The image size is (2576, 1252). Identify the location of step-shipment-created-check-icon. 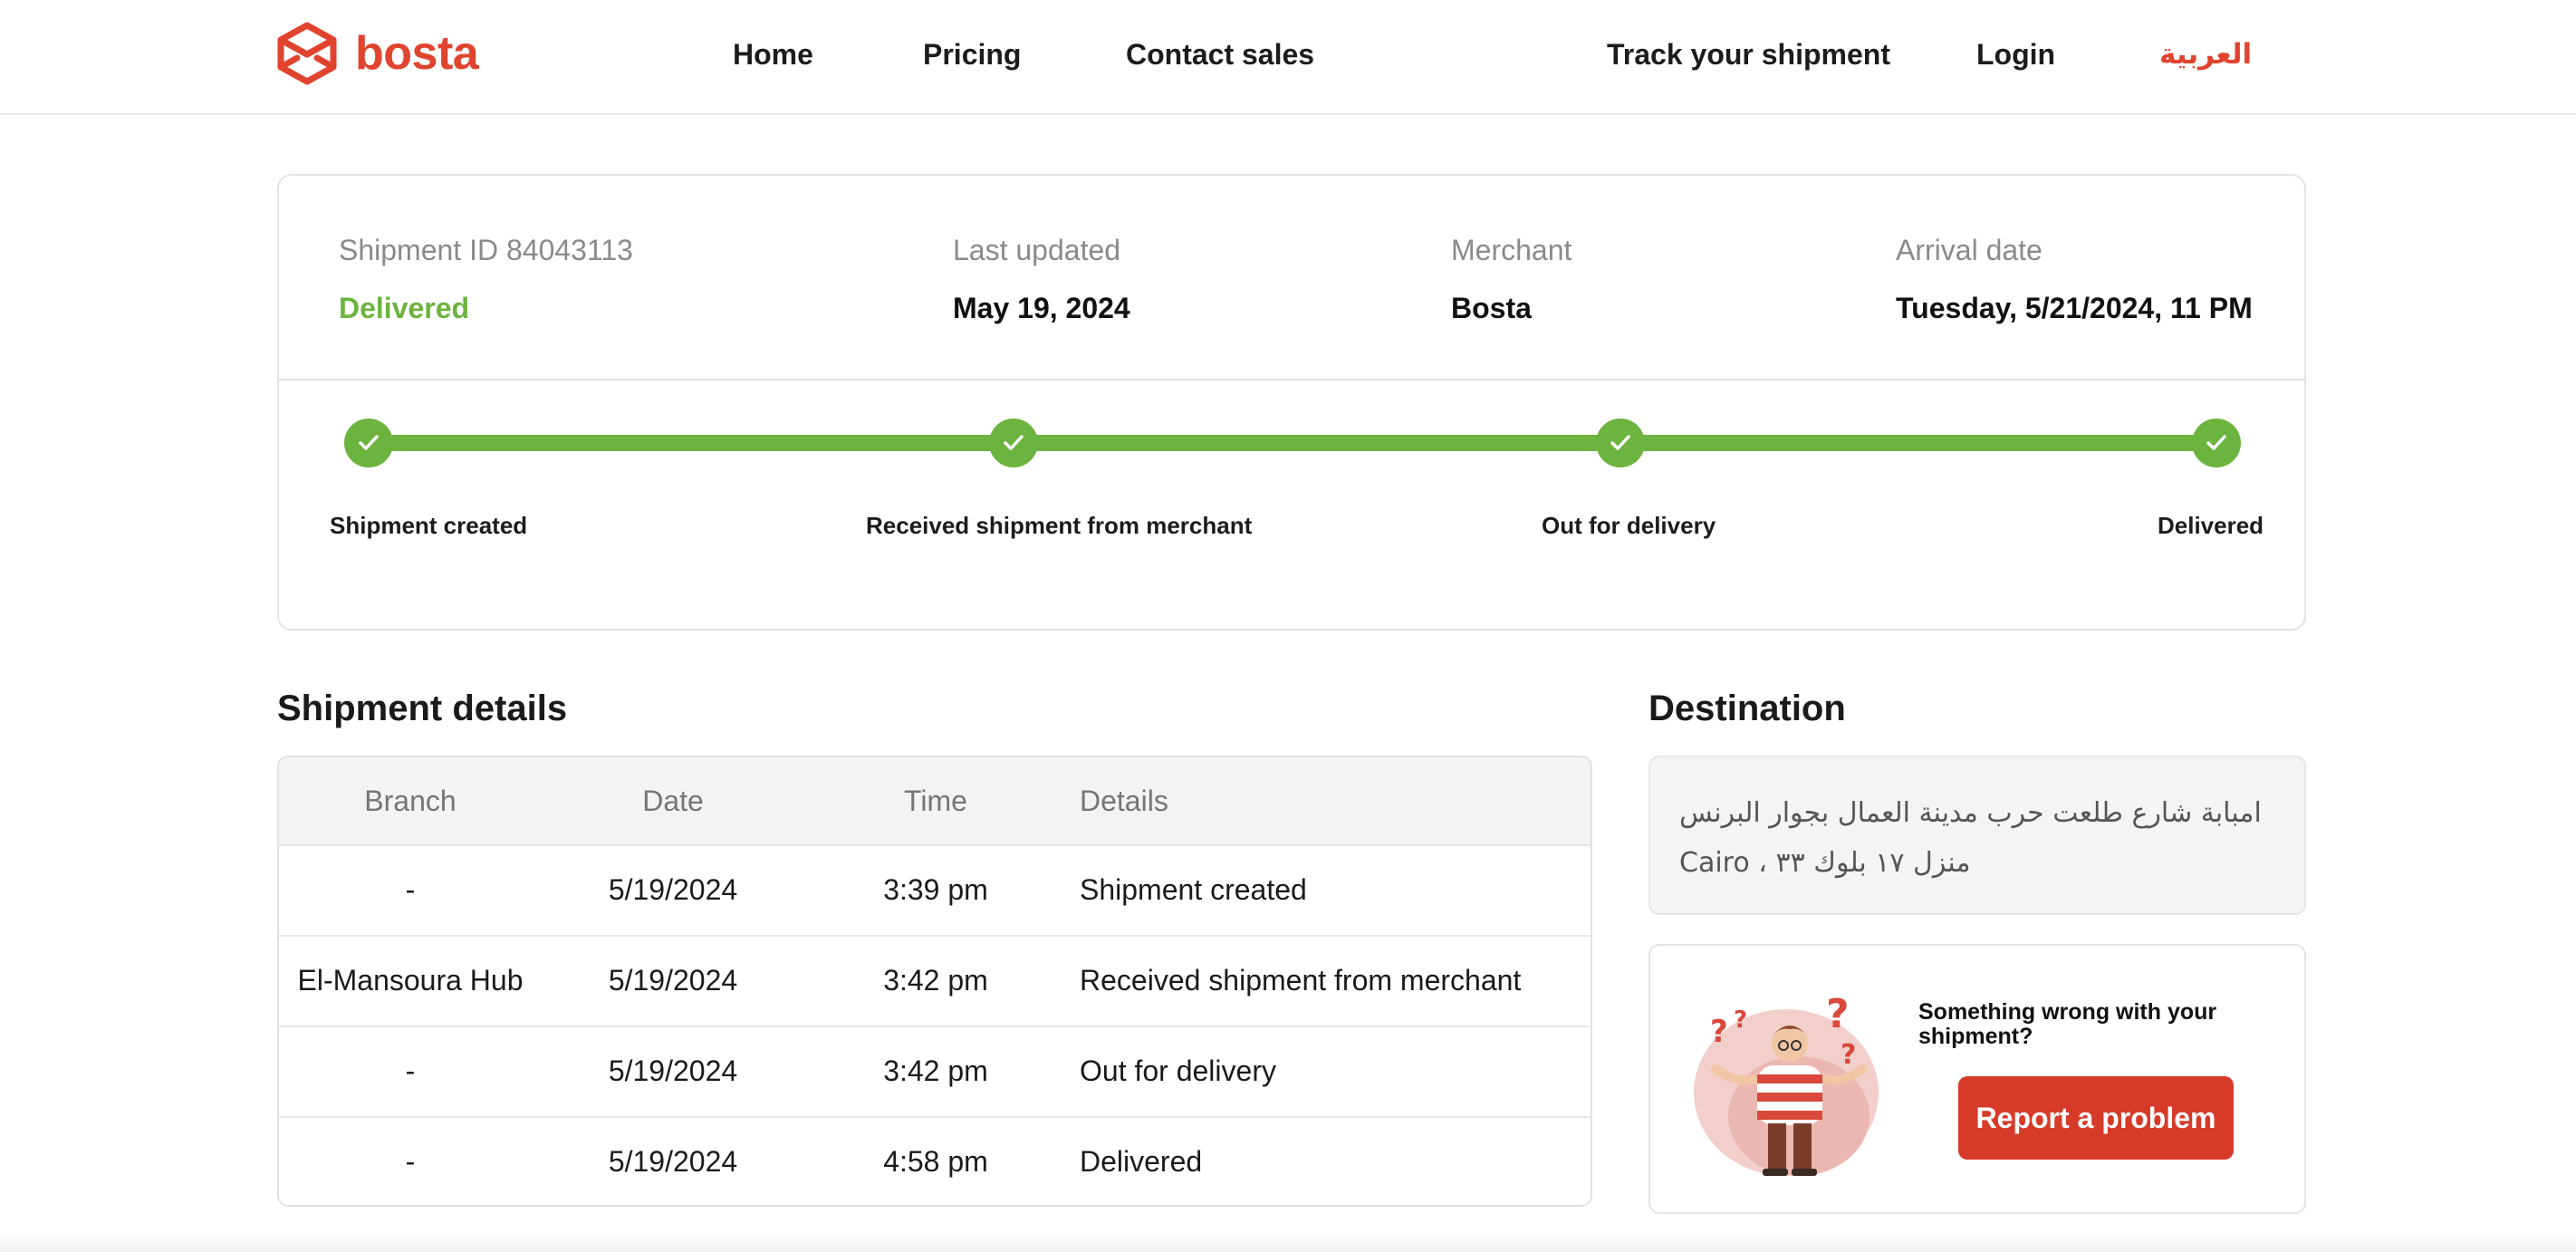
(368, 443).